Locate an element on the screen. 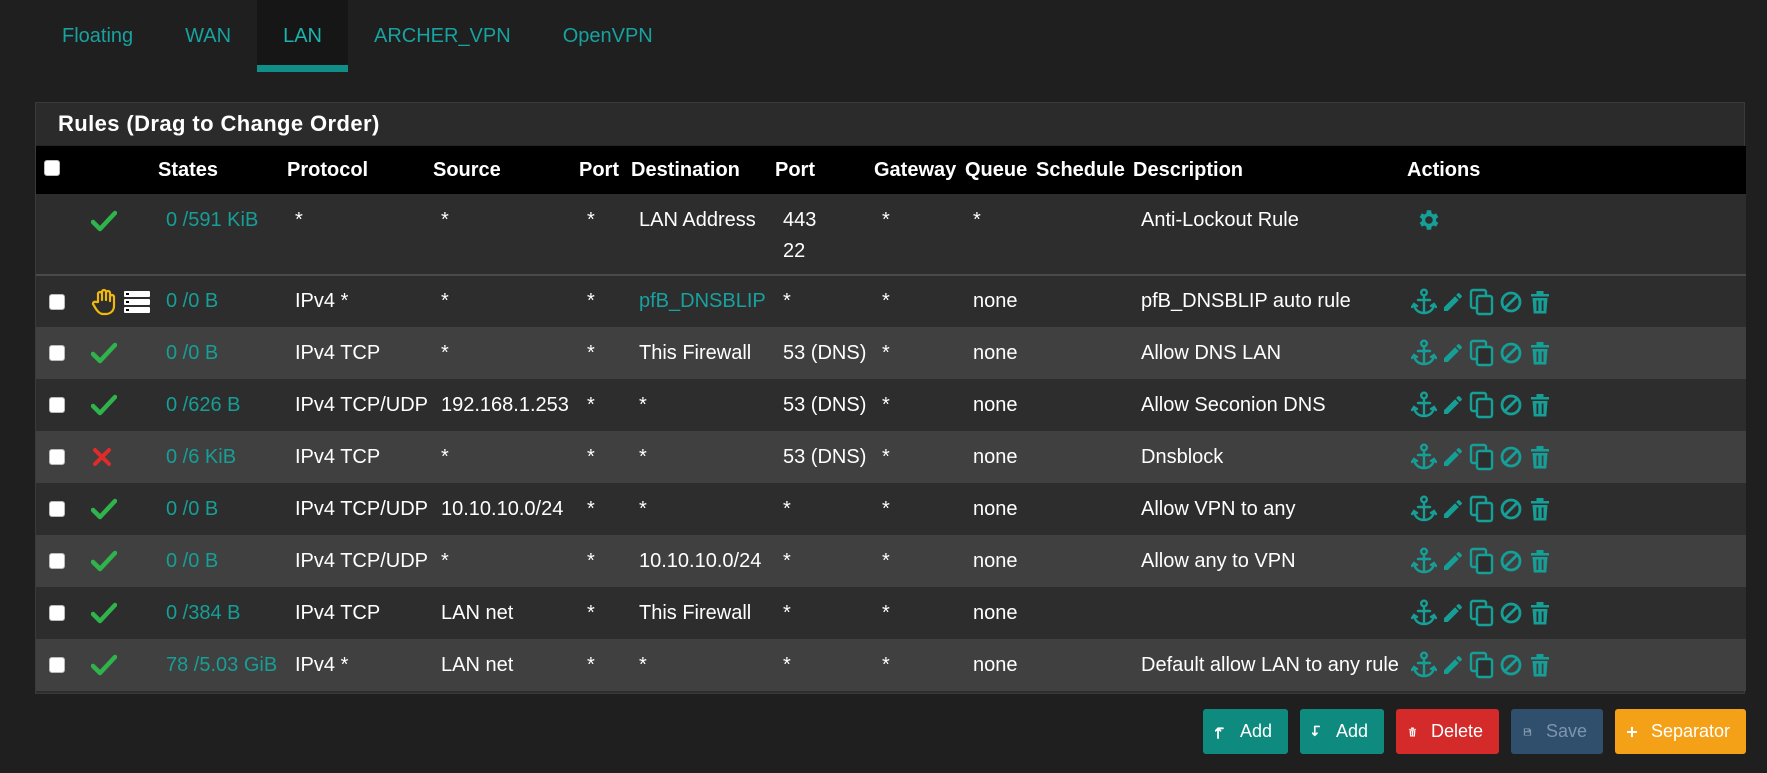 This screenshot has width=1767, height=773. tab-floating: Floating is located at coordinates (97, 36).